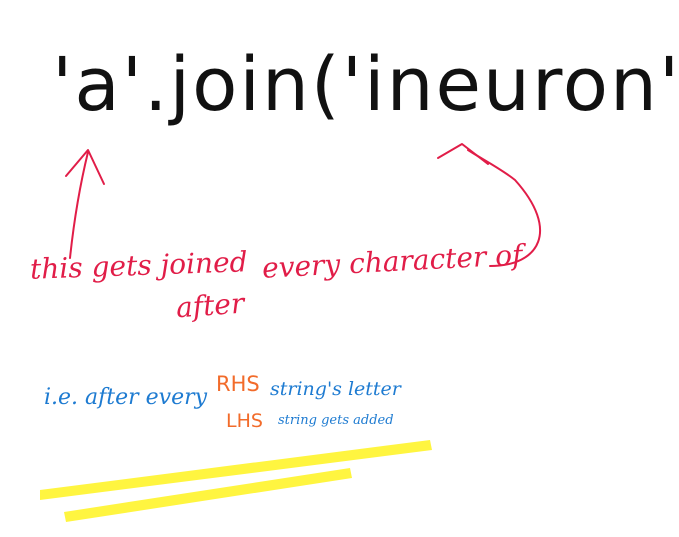 This screenshot has height=537, width=679. I want to click on note-after: after, so click(210, 305).